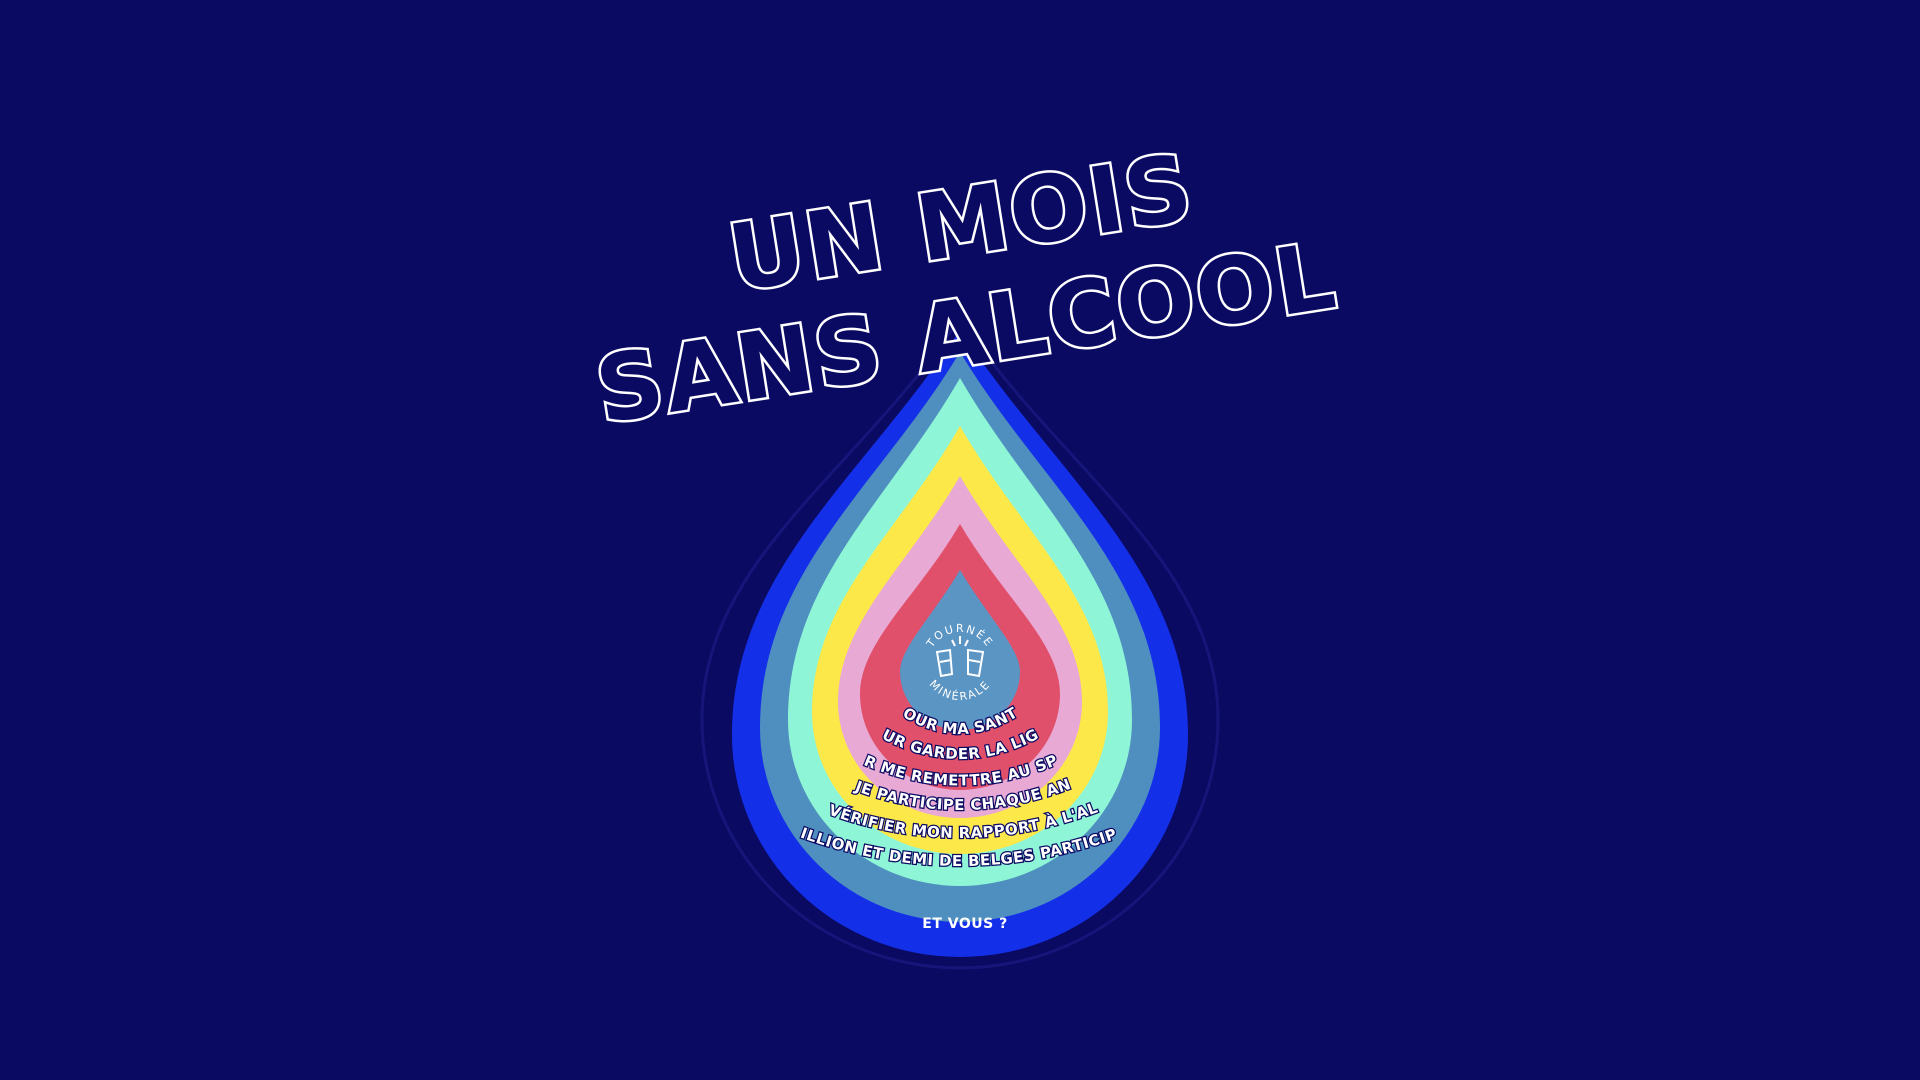 Image resolution: width=1920 pixels, height=1080 pixels. I want to click on footer-question: ET VOUS ?, so click(964, 924).